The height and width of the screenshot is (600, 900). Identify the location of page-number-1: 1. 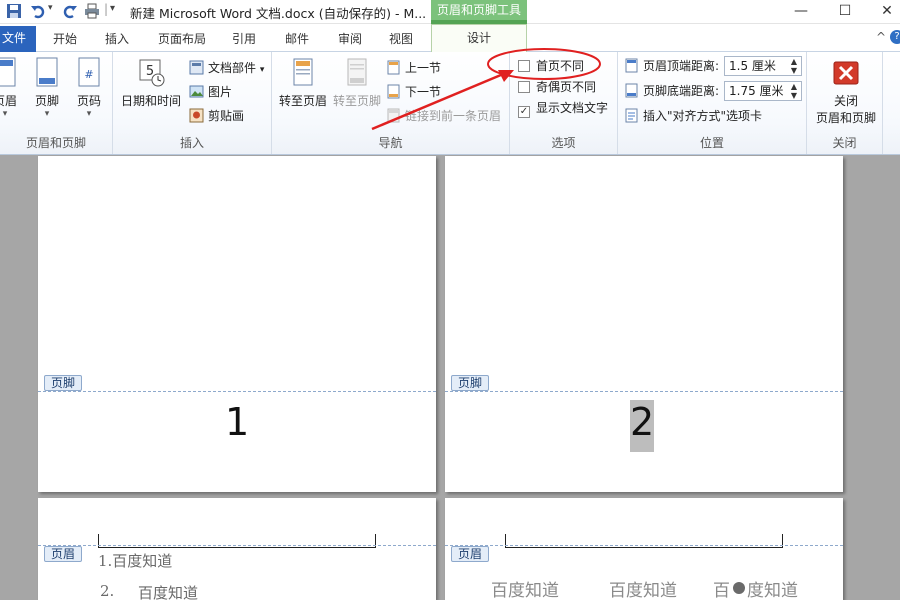
(237, 422).